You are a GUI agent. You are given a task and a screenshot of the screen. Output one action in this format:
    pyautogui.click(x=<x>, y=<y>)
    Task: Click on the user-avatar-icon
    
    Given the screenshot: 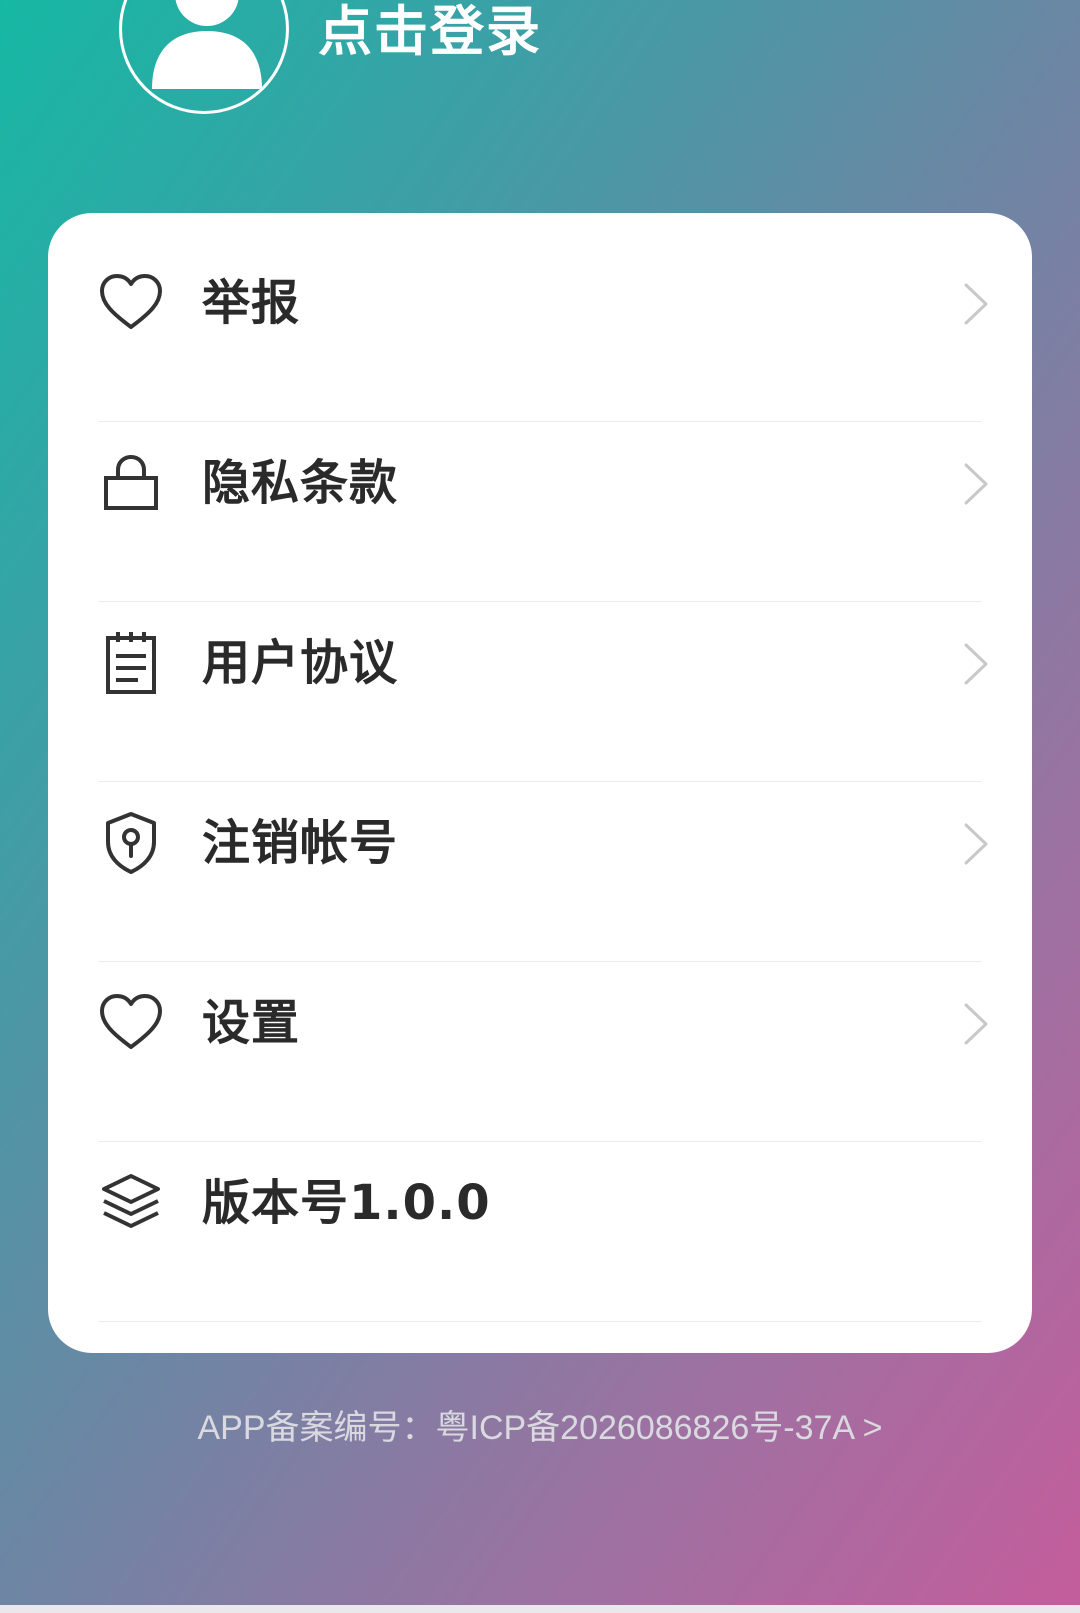 What is the action you would take?
    pyautogui.click(x=207, y=44)
    